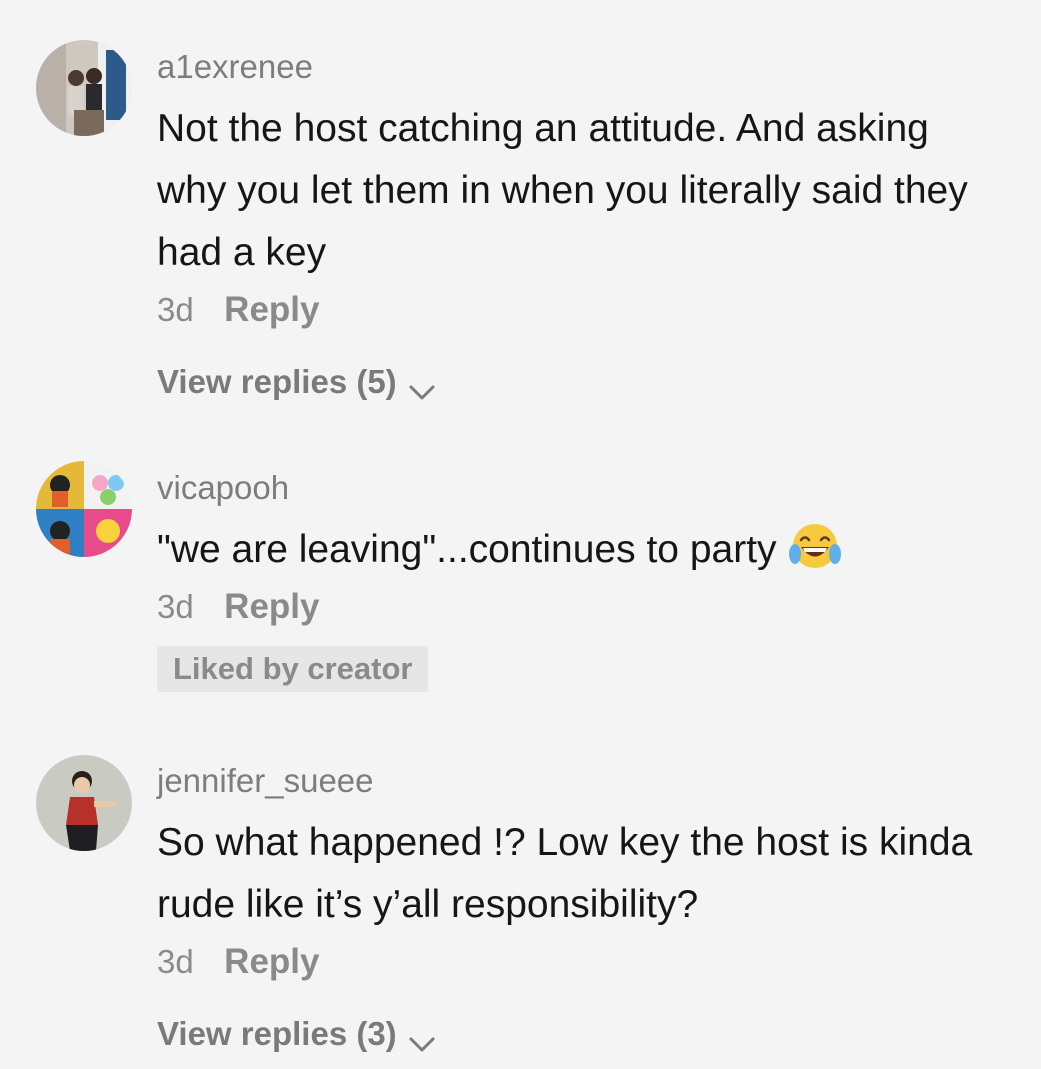  Describe the element at coordinates (293, 669) in the screenshot. I see `liked-by-creator-badge: Liked by creator` at that location.